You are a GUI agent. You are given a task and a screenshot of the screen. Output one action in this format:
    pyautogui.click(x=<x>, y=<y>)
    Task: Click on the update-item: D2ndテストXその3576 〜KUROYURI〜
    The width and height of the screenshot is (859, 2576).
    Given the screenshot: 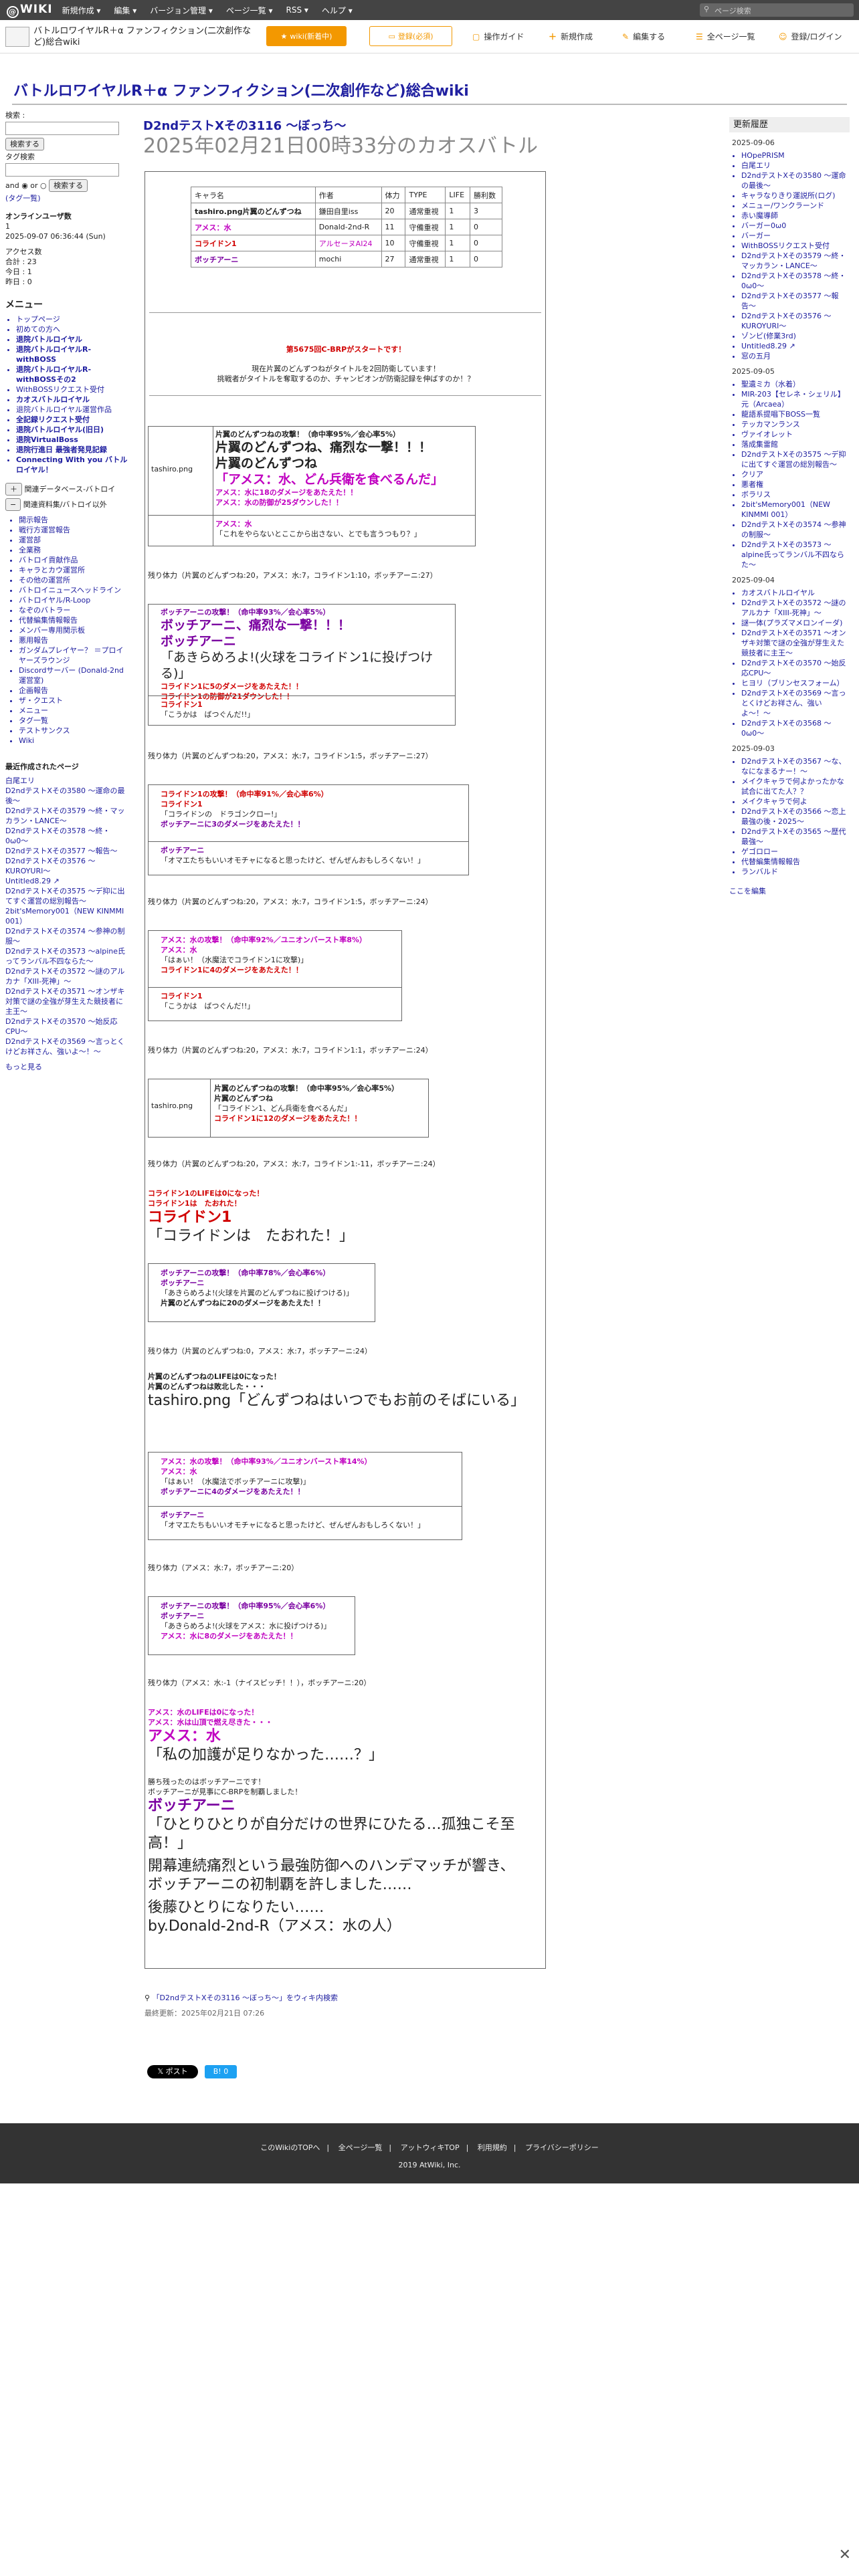 What is the action you would take?
    pyautogui.click(x=796, y=321)
    